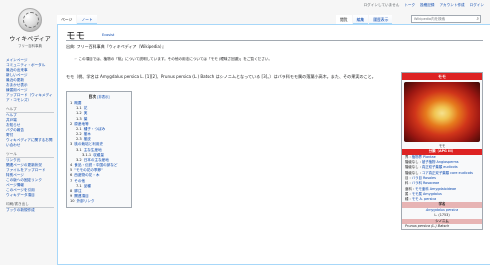  I want to click on taxobox-synonym: Prunus persica (L.) Batsch, so click(427, 226).